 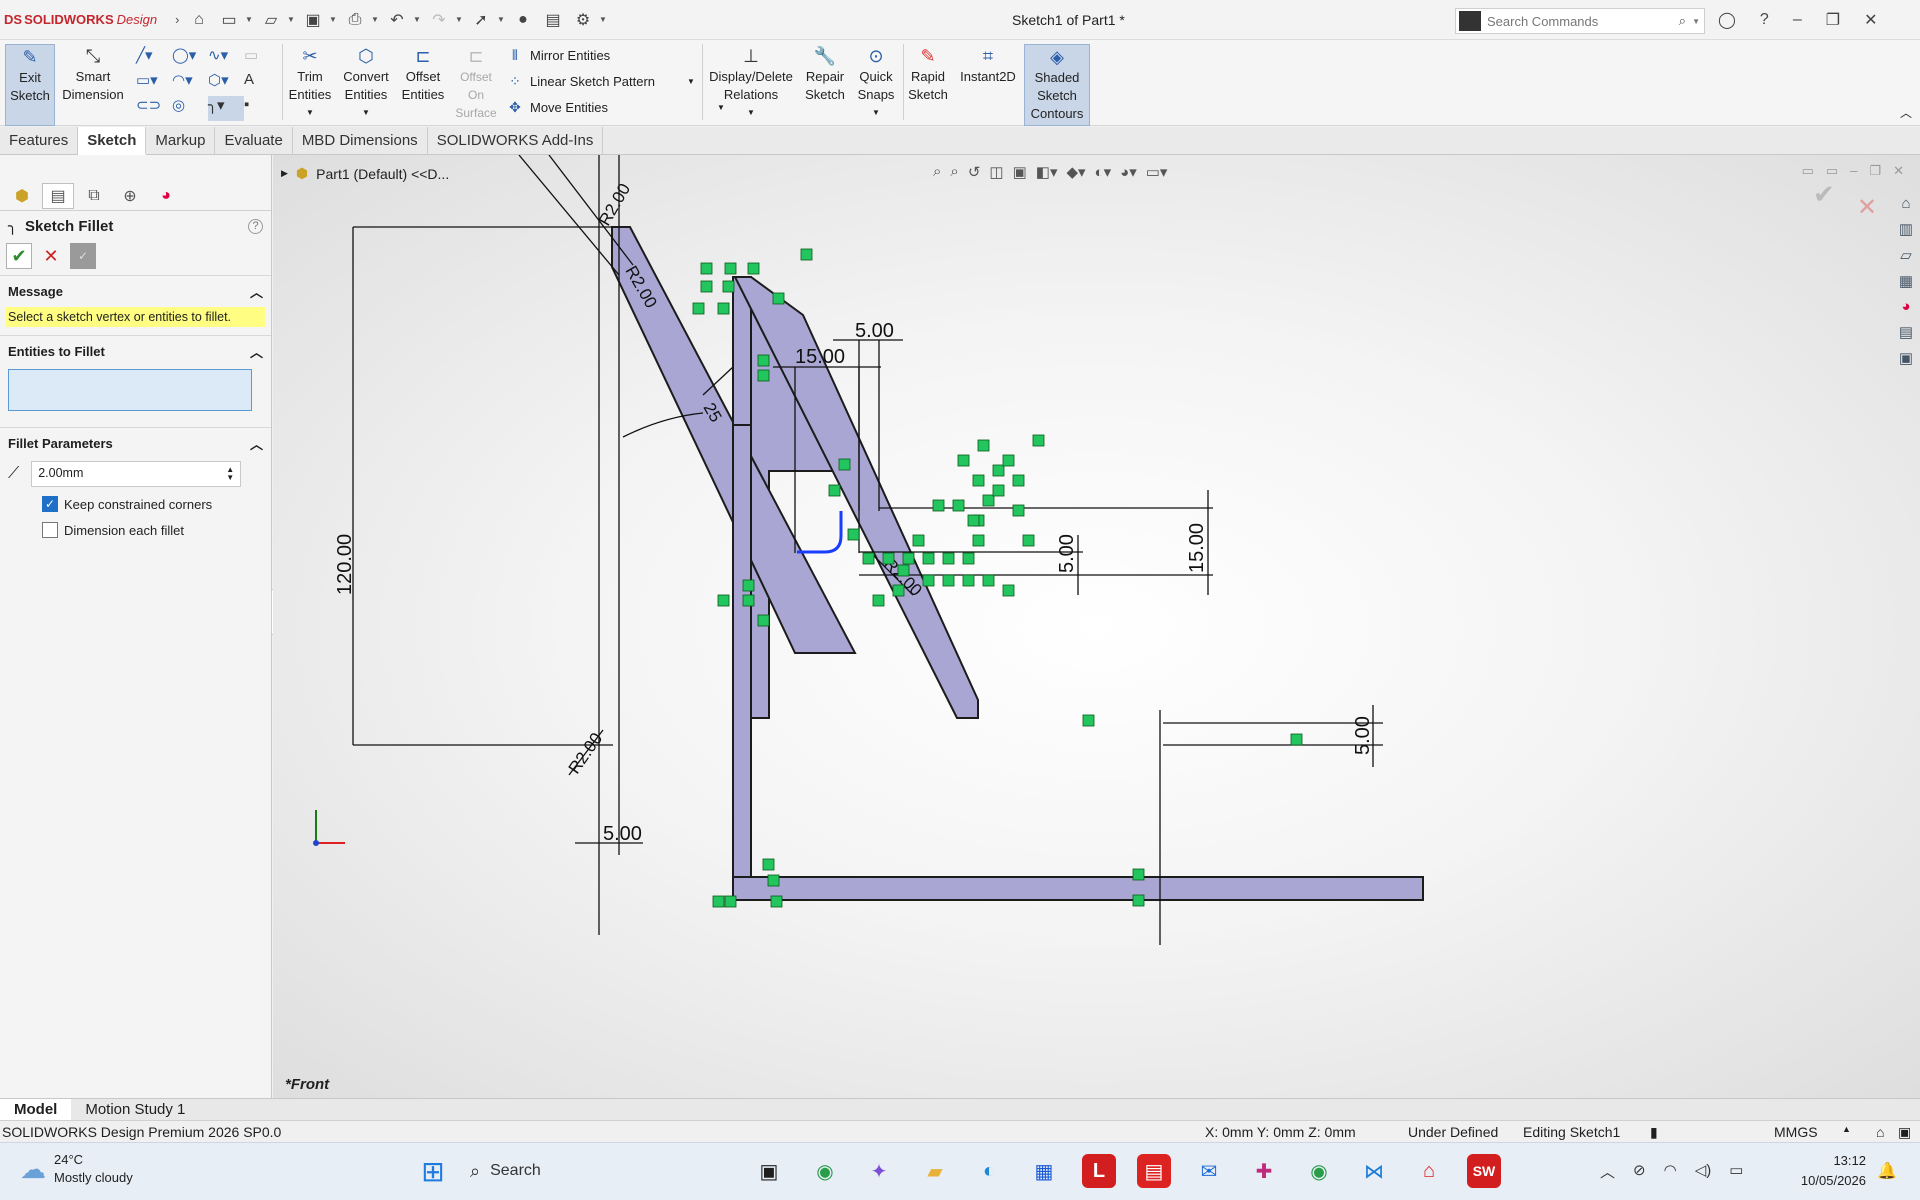 What do you see at coordinates (19, 256) in the screenshot?
I see `ok-button: ✔` at bounding box center [19, 256].